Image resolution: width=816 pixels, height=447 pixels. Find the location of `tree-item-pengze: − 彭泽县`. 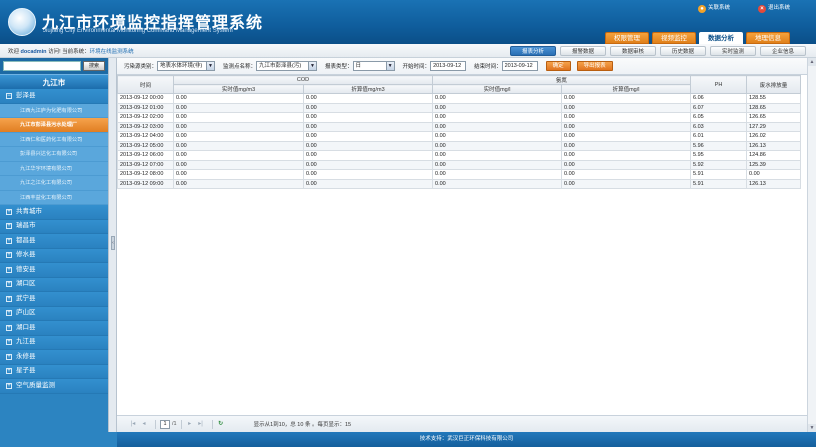

tree-item-pengze: − 彭泽县 is located at coordinates (54, 96).